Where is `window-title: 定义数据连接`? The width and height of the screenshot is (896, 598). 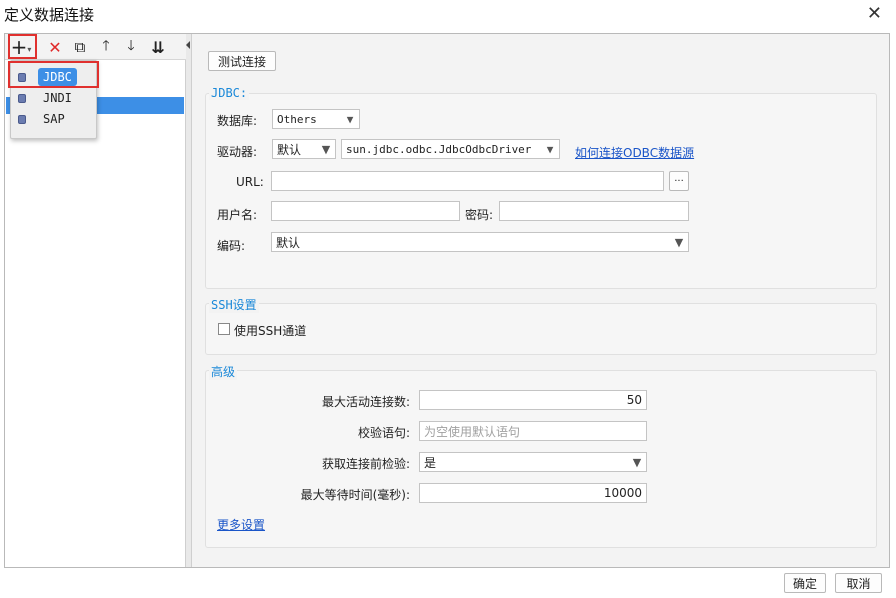 window-title: 定义数据连接 is located at coordinates (49, 15).